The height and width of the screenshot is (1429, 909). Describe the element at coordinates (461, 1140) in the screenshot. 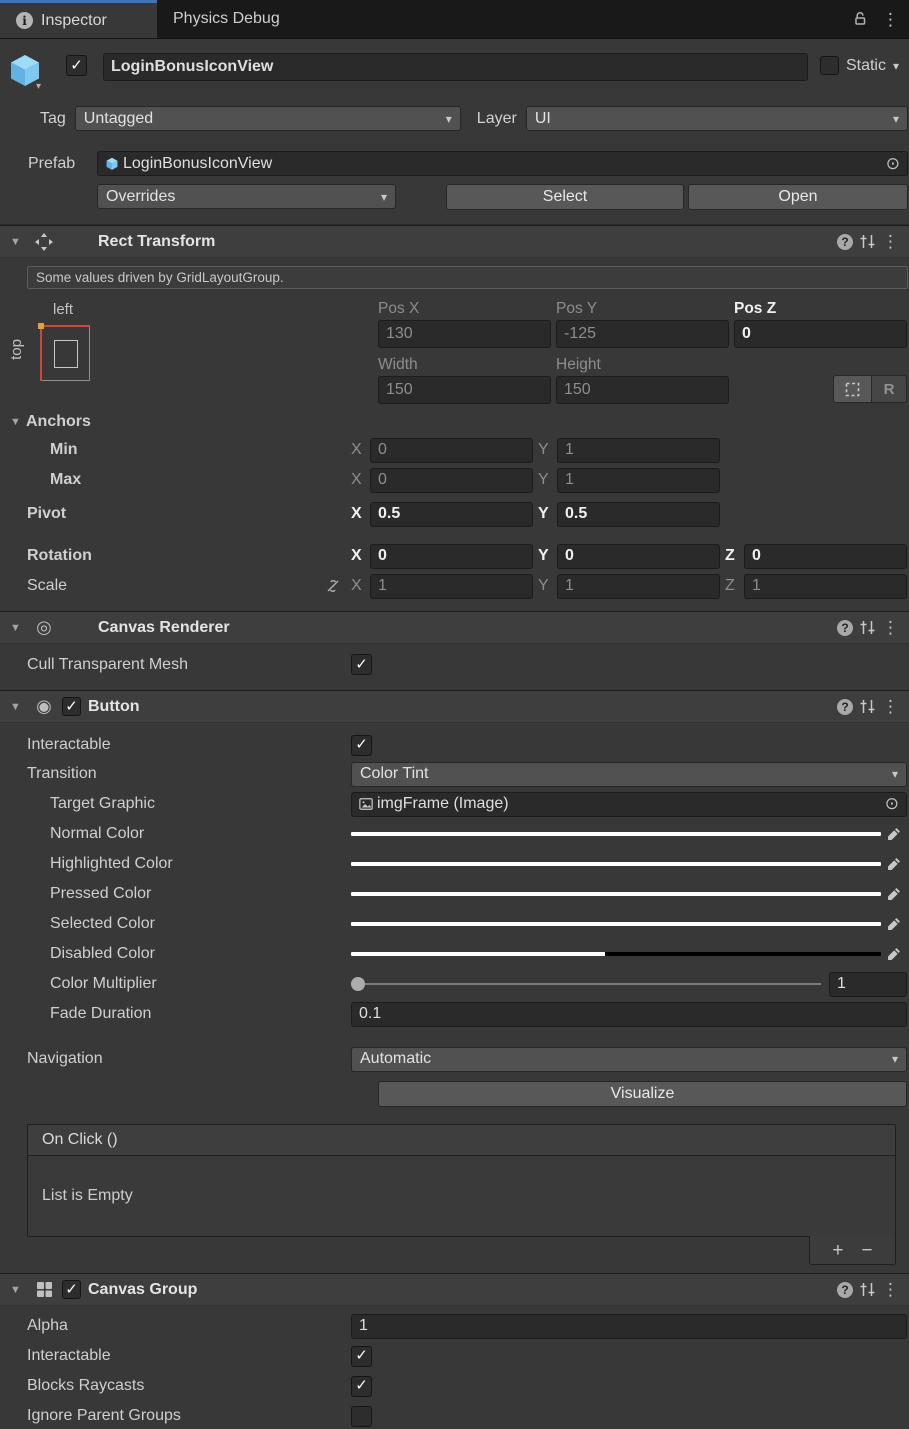

I see `on-click-header: On Click ()` at that location.